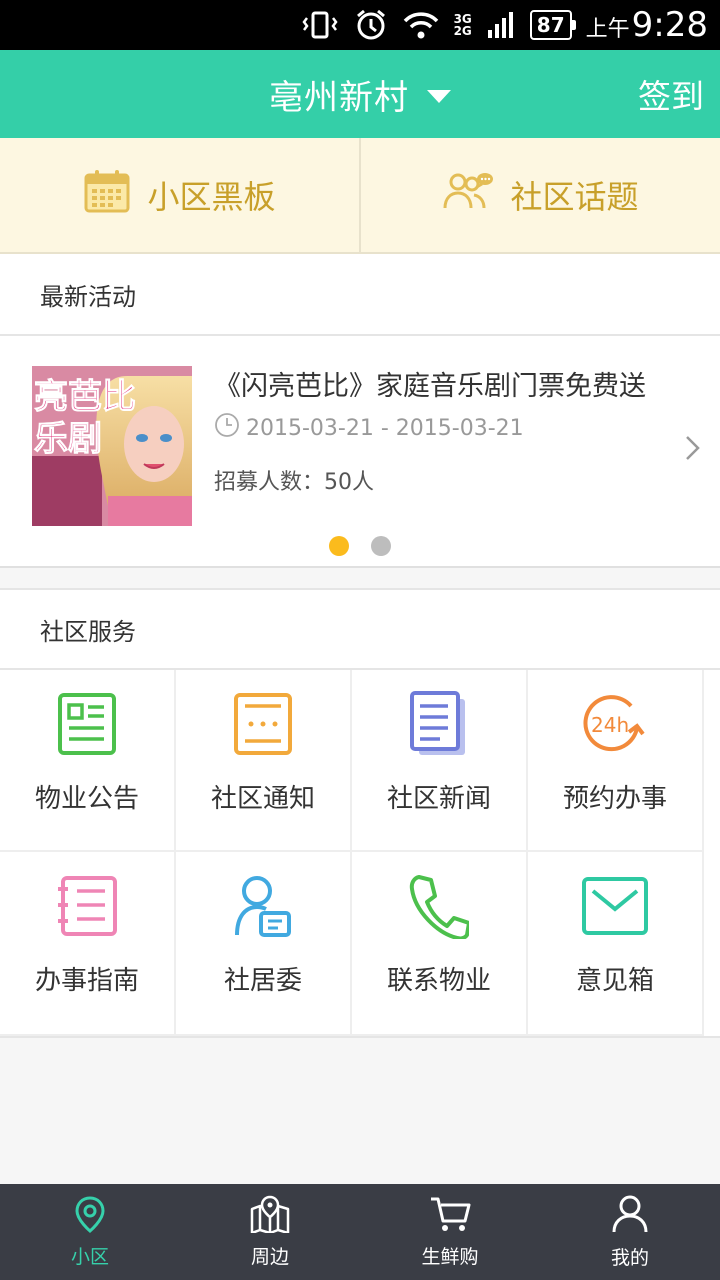 The height and width of the screenshot is (1280, 720). What do you see at coordinates (669, 25) in the screenshot?
I see `clock-time: 9:28` at bounding box center [669, 25].